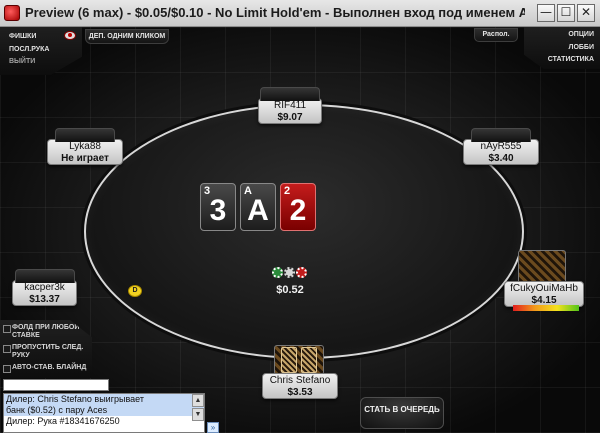  What do you see at coordinates (566, 13) in the screenshot?
I see `maximize-button: ☐` at bounding box center [566, 13].